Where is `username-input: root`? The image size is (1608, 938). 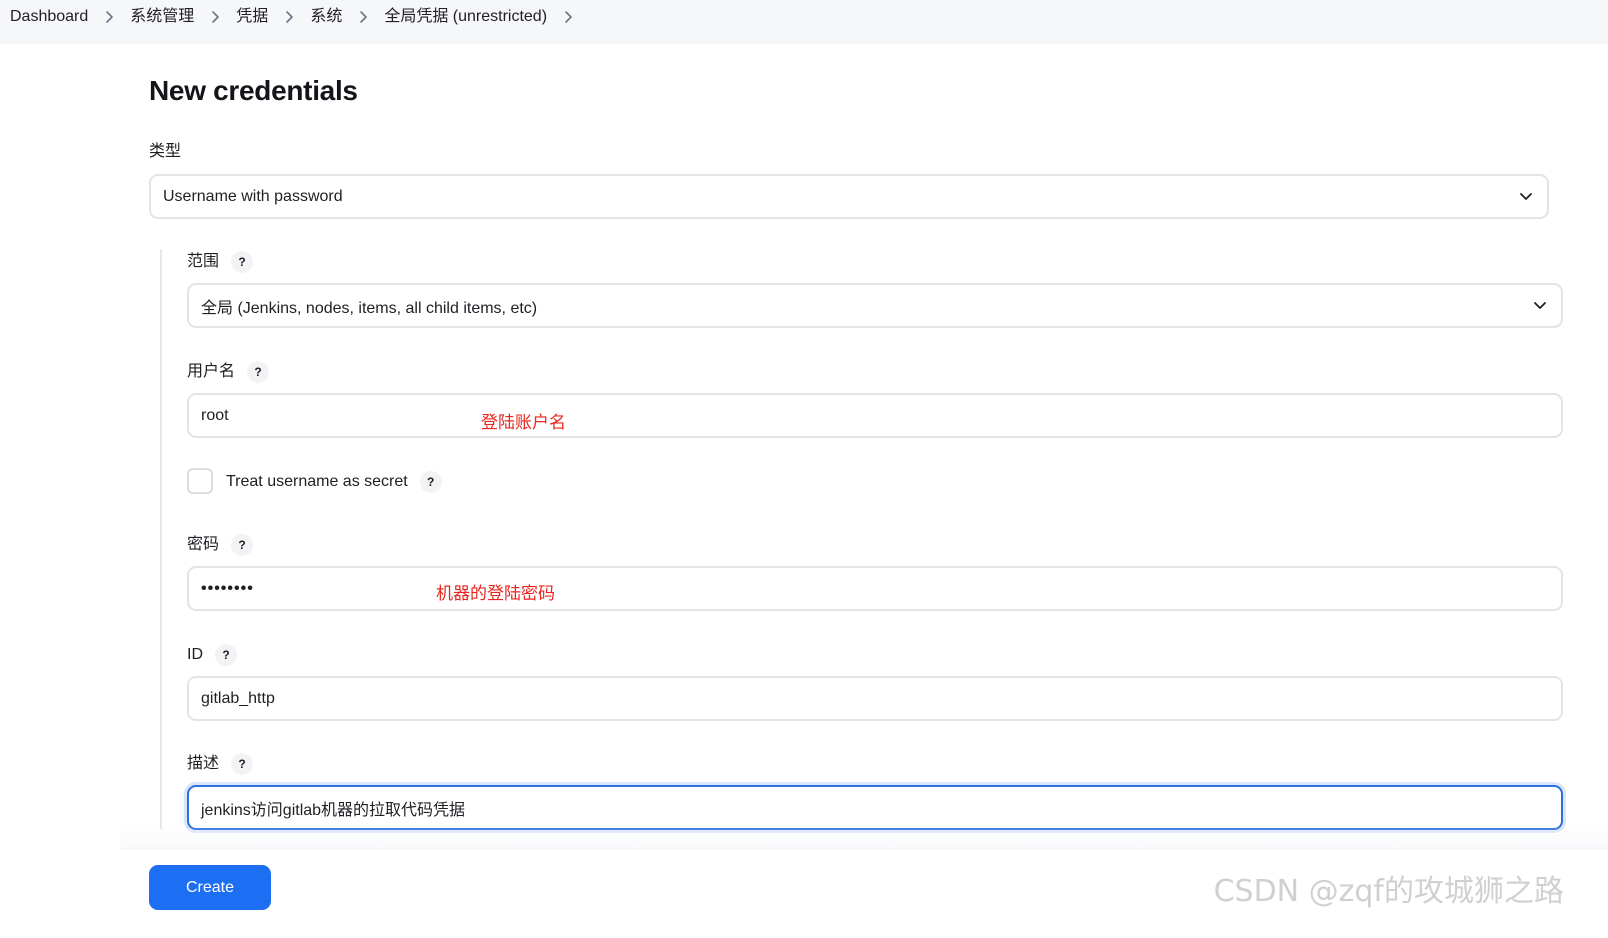
username-input: root is located at coordinates (875, 415).